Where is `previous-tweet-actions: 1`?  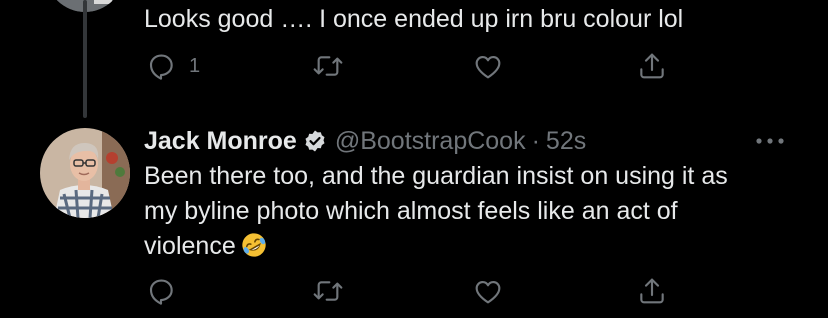
previous-tweet-actions: 1 is located at coordinates (414, 66).